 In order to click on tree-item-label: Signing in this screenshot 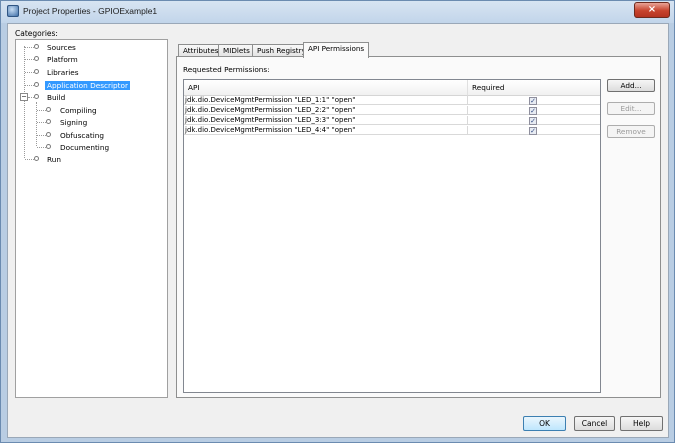, I will do `click(74, 122)`.